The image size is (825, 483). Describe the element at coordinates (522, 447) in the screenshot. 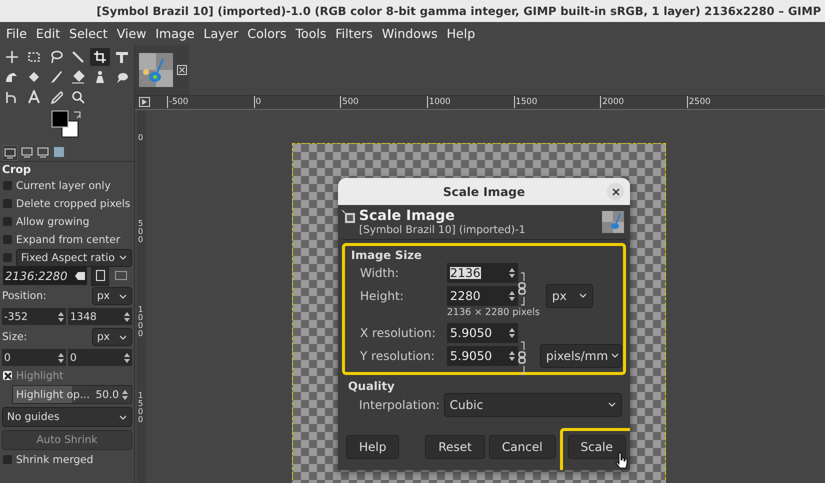

I see `dialog-button: Cancel` at that location.